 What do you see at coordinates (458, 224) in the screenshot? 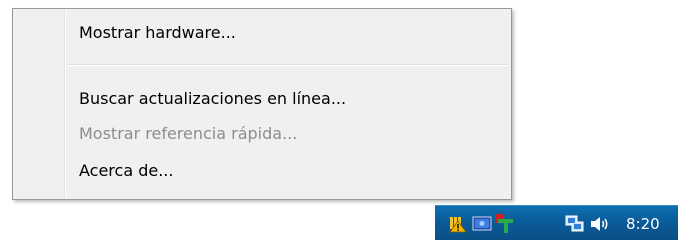
I see `security-warning-icon` at bounding box center [458, 224].